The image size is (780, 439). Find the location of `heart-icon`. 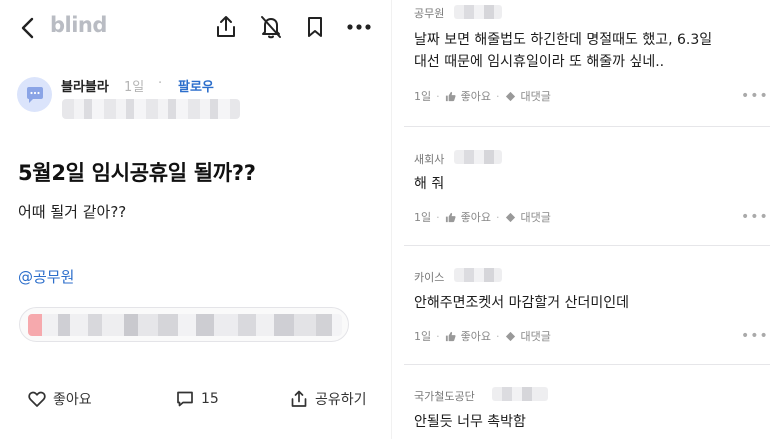

heart-icon is located at coordinates (37, 399).